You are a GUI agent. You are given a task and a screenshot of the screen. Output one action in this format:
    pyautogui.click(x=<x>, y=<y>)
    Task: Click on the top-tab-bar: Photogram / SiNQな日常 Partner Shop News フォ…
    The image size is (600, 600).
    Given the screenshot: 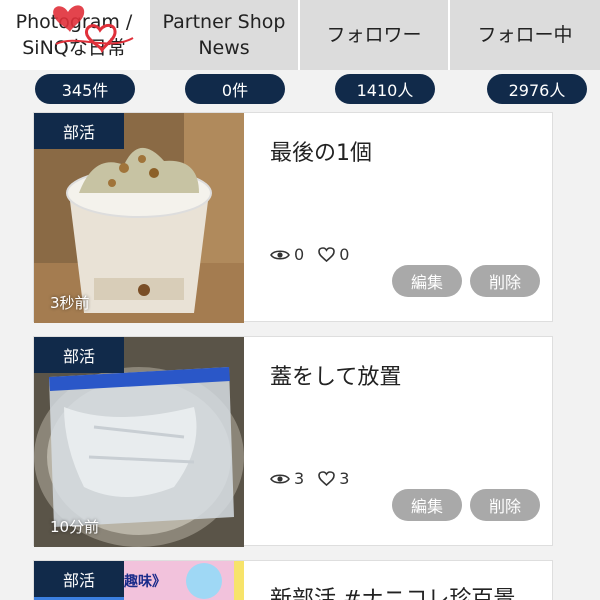 What is the action you would take?
    pyautogui.click(x=300, y=35)
    